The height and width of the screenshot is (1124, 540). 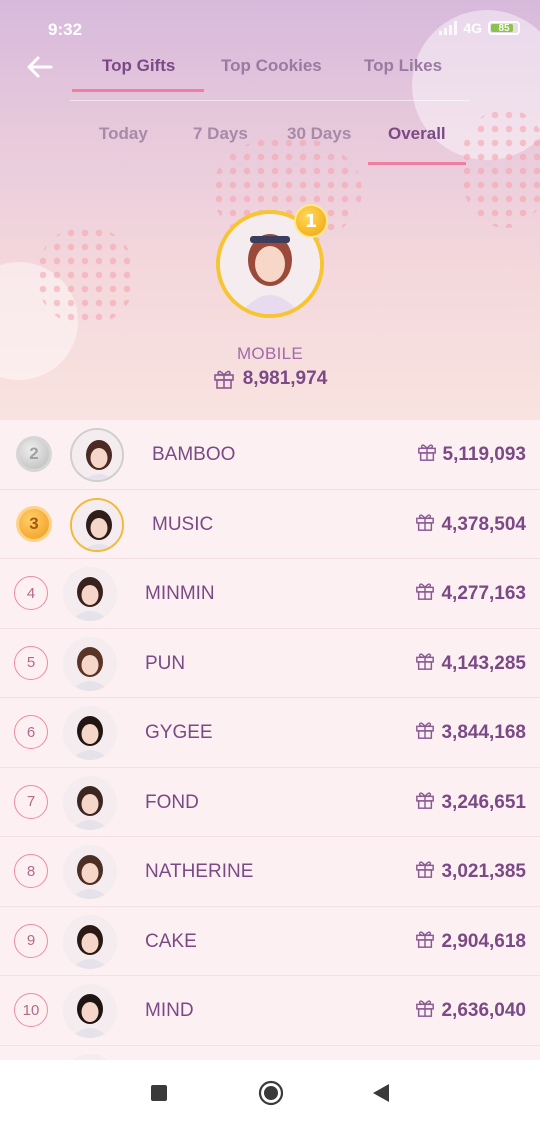 What do you see at coordinates (319, 134) in the screenshot?
I see `period-30-days: 30 Days` at bounding box center [319, 134].